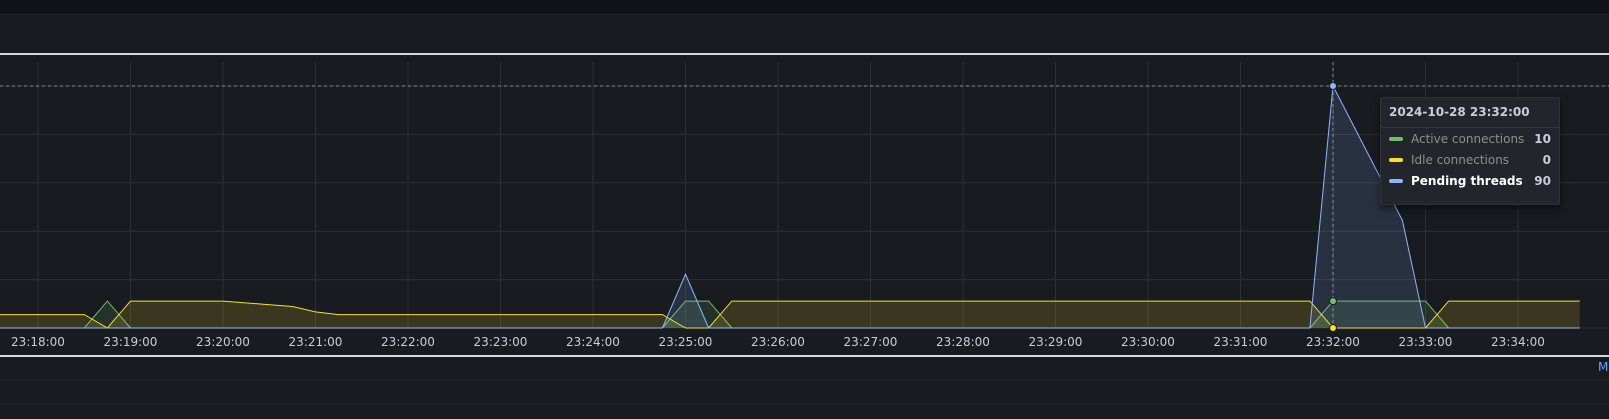  I want to click on tooltip-row-label: Idle connections, so click(1460, 159).